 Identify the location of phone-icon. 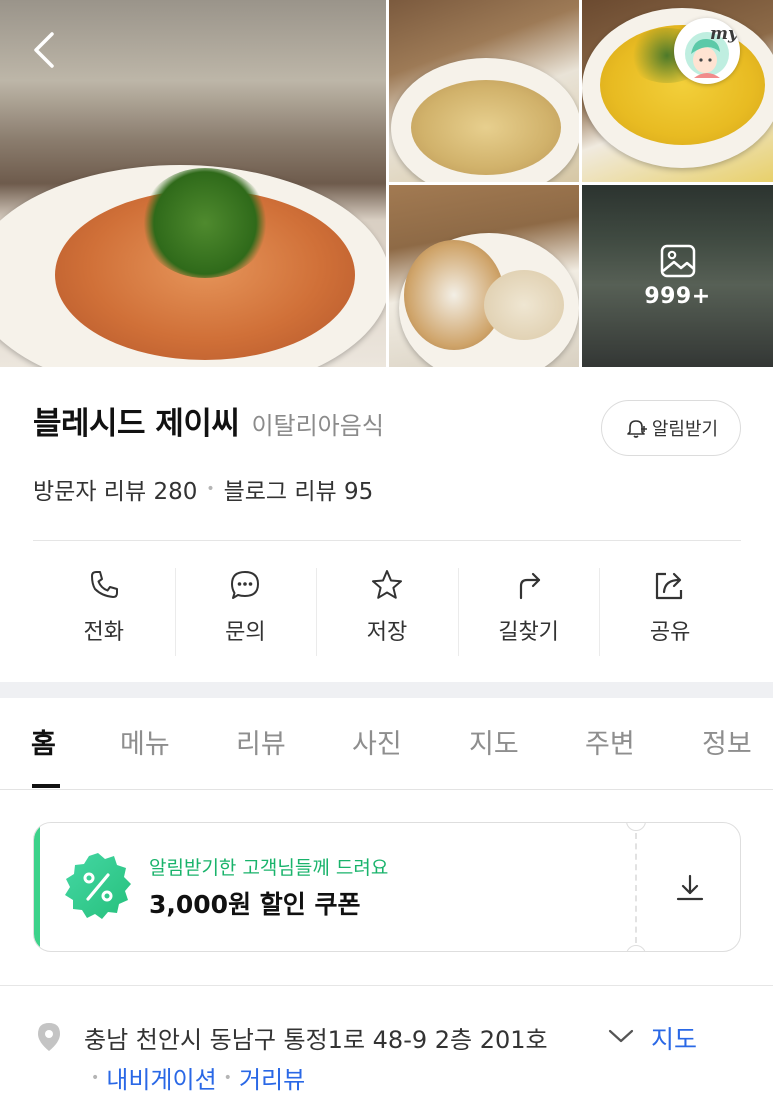
(104, 584).